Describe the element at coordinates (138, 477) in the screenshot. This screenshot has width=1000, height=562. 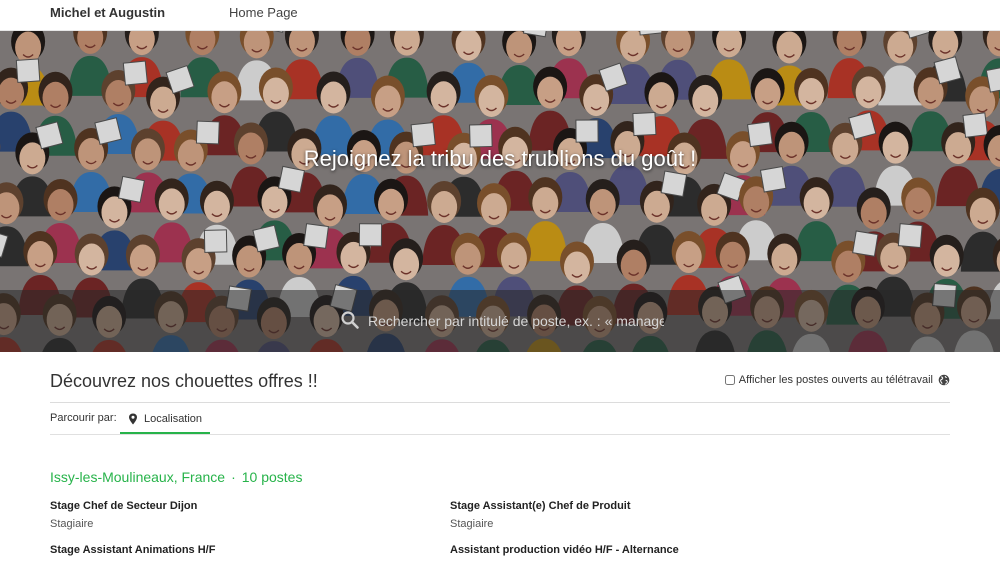
I see `location-name: Issy-les-Moulineaux, France` at that location.